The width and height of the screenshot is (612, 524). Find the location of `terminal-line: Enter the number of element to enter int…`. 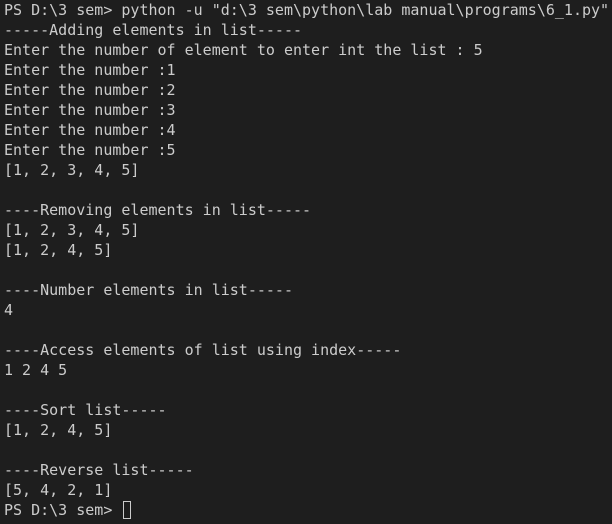

terminal-line: Enter the number of element to enter int… is located at coordinates (243, 50).